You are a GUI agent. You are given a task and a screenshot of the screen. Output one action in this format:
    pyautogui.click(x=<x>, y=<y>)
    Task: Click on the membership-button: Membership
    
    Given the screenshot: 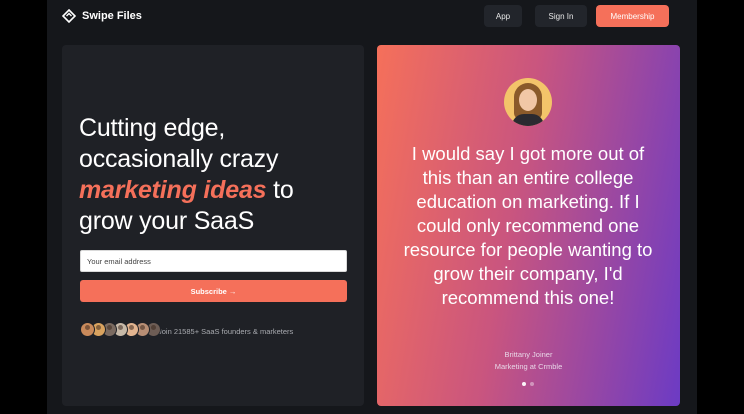 What is the action you would take?
    pyautogui.click(x=632, y=16)
    